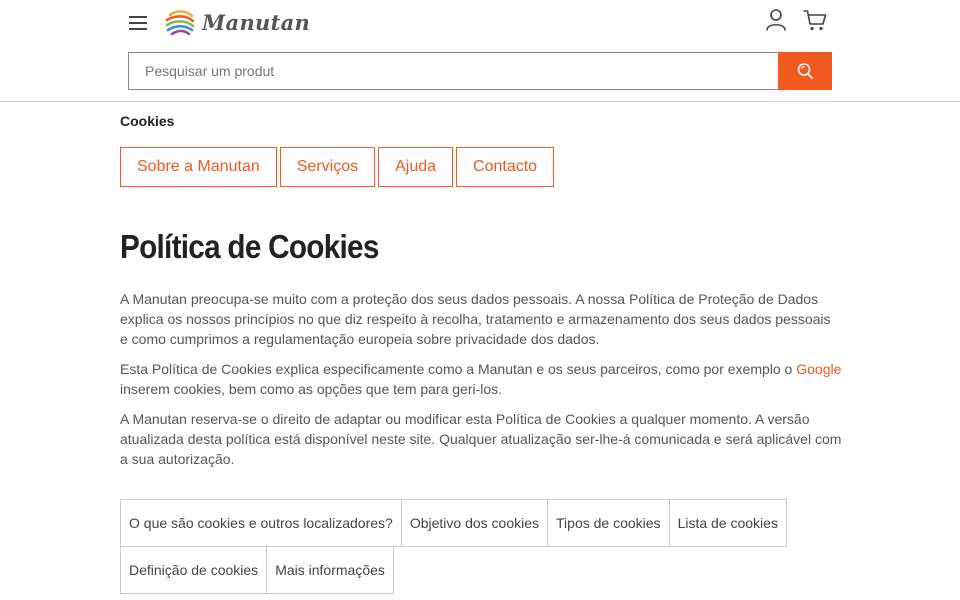  What do you see at coordinates (194, 570) in the screenshot?
I see `toc-item-definition: Definição de cookies` at bounding box center [194, 570].